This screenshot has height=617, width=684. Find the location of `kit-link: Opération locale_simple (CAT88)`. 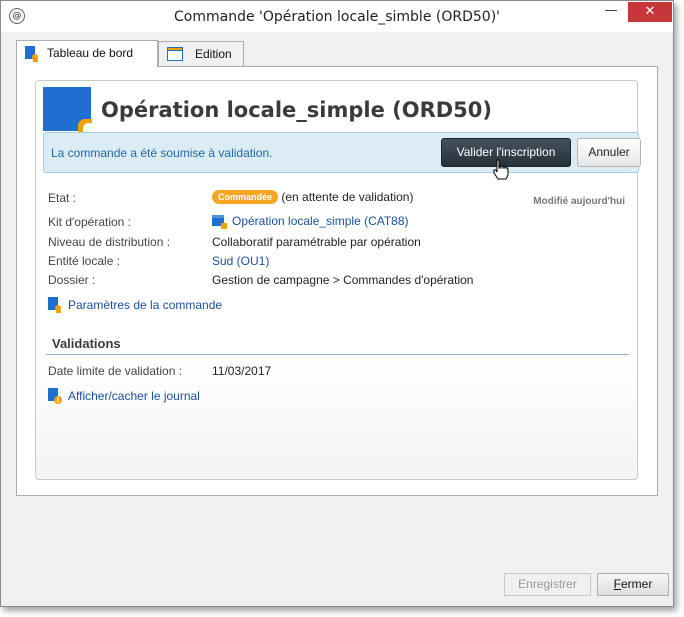

kit-link: Opération locale_simple (CAT88) is located at coordinates (320, 221).